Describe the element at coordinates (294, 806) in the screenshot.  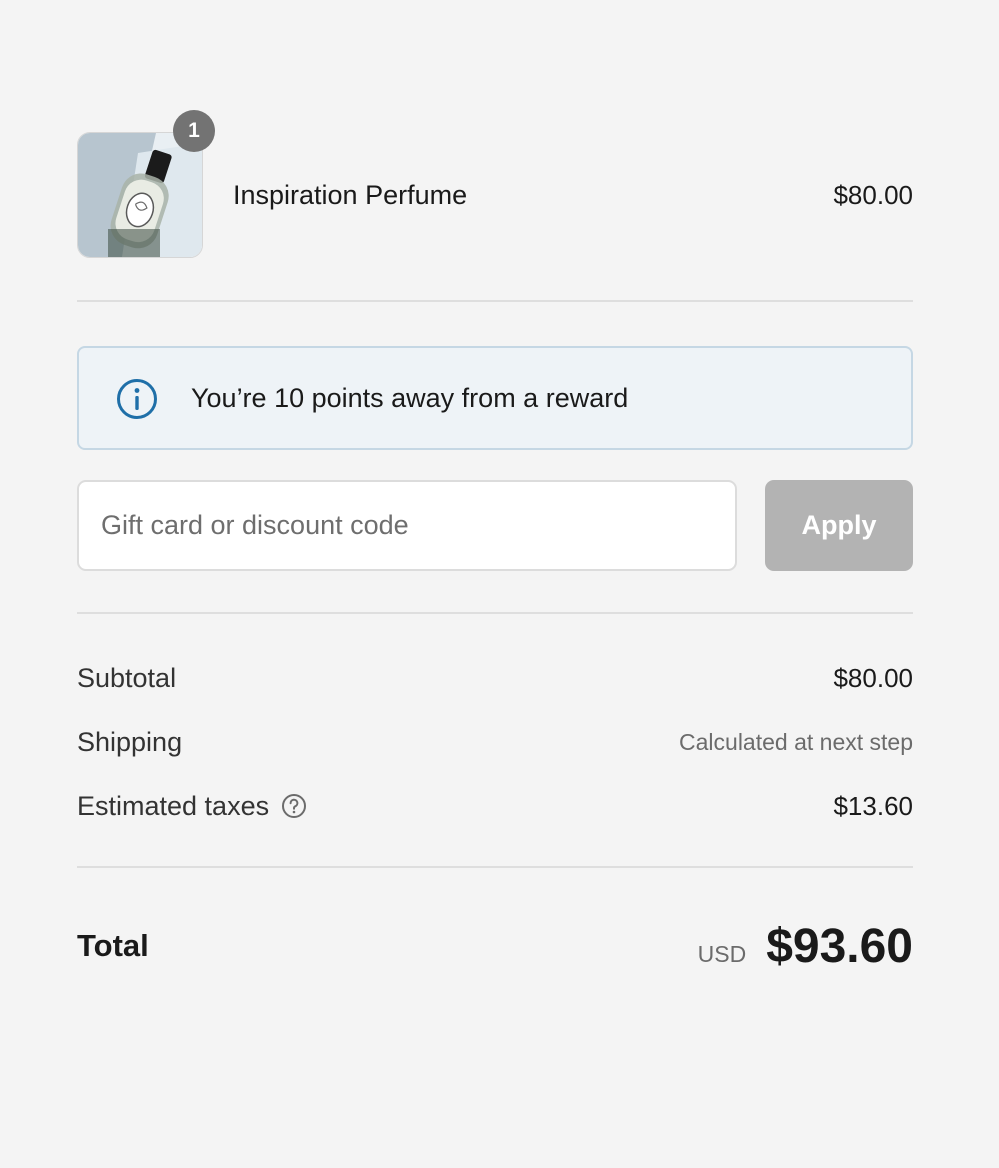
I see `question-circle-icon` at that location.